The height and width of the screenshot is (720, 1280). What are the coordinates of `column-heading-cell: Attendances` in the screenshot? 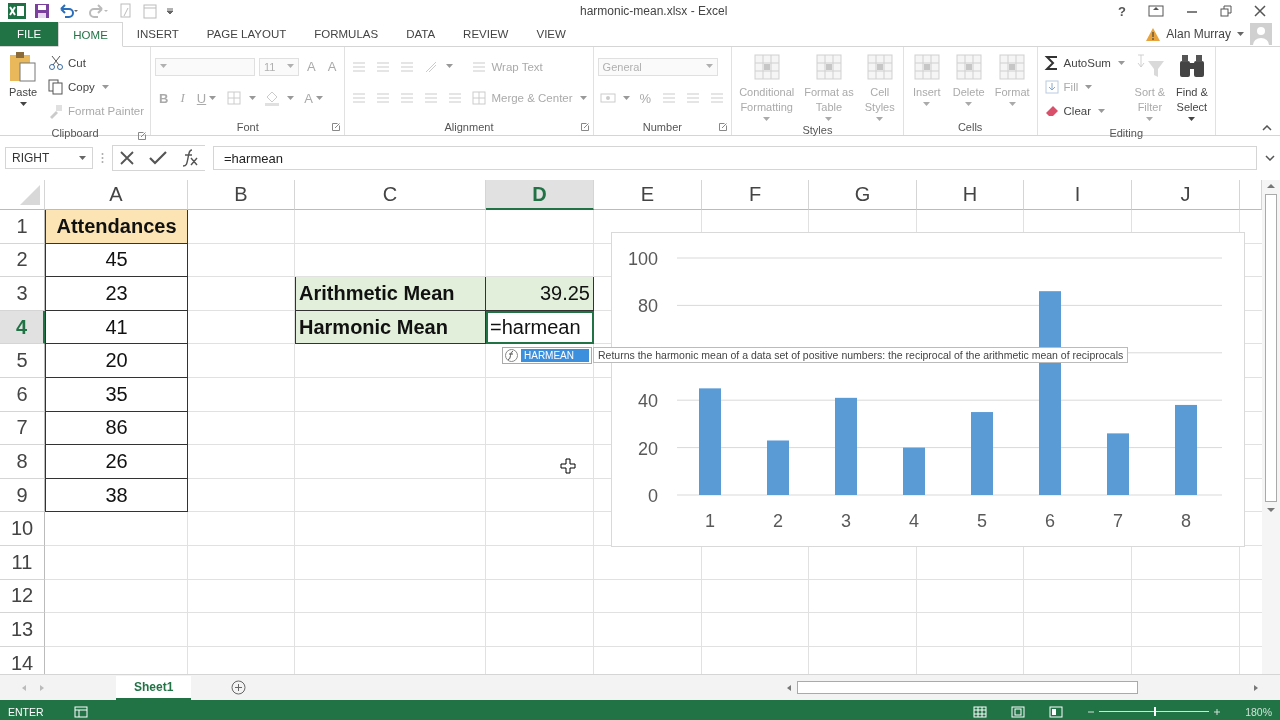 It's located at (116, 227).